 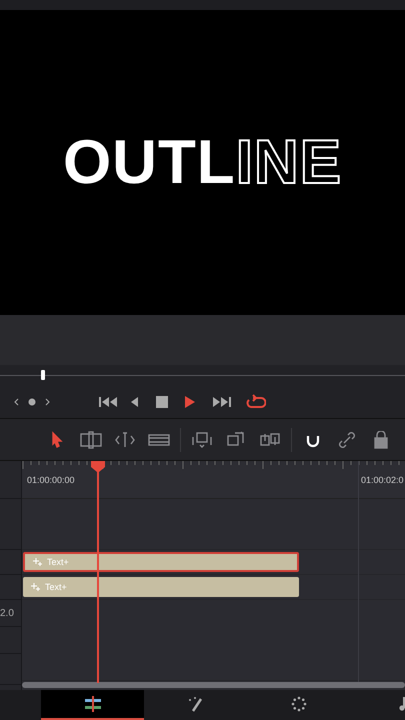 I want to click on timecode: 01:00:00:00, so click(x=51, y=480).